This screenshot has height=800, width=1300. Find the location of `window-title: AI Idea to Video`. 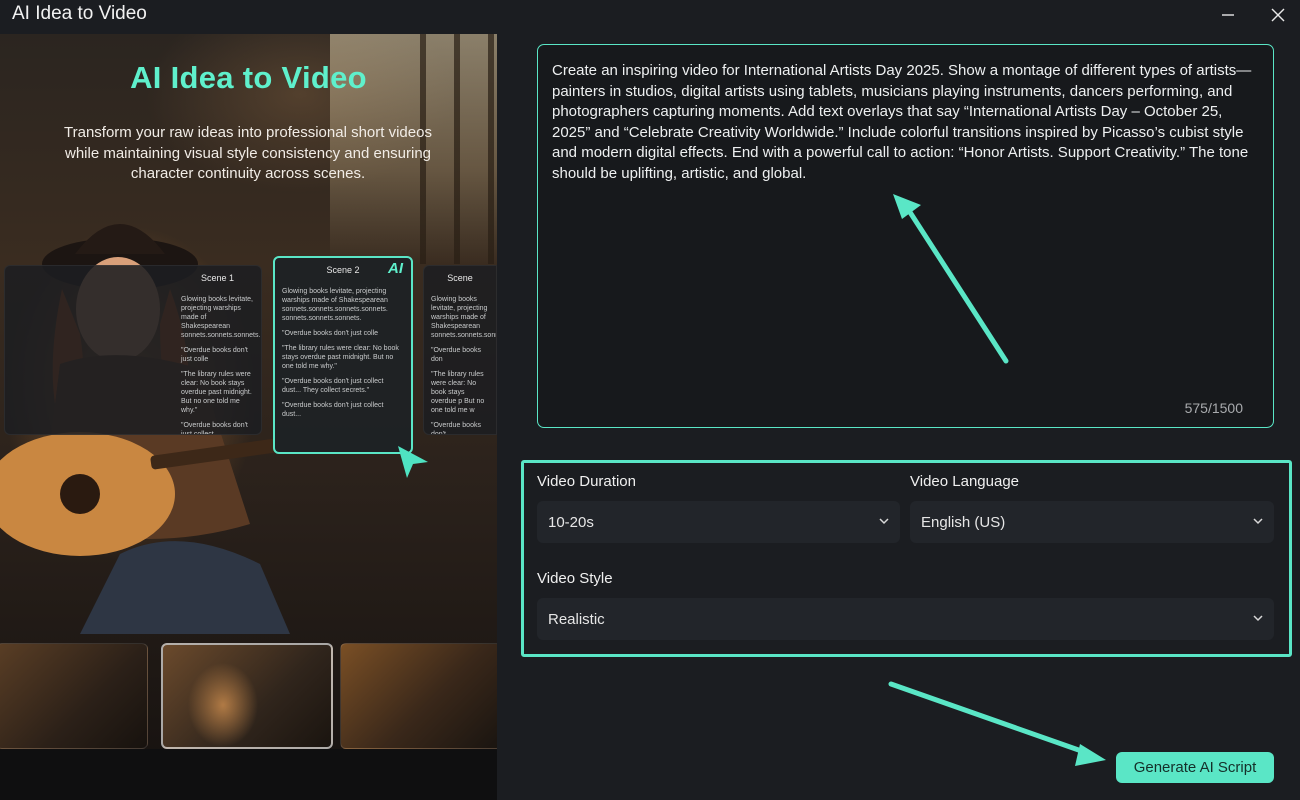

window-title: AI Idea to Video is located at coordinates (79, 13).